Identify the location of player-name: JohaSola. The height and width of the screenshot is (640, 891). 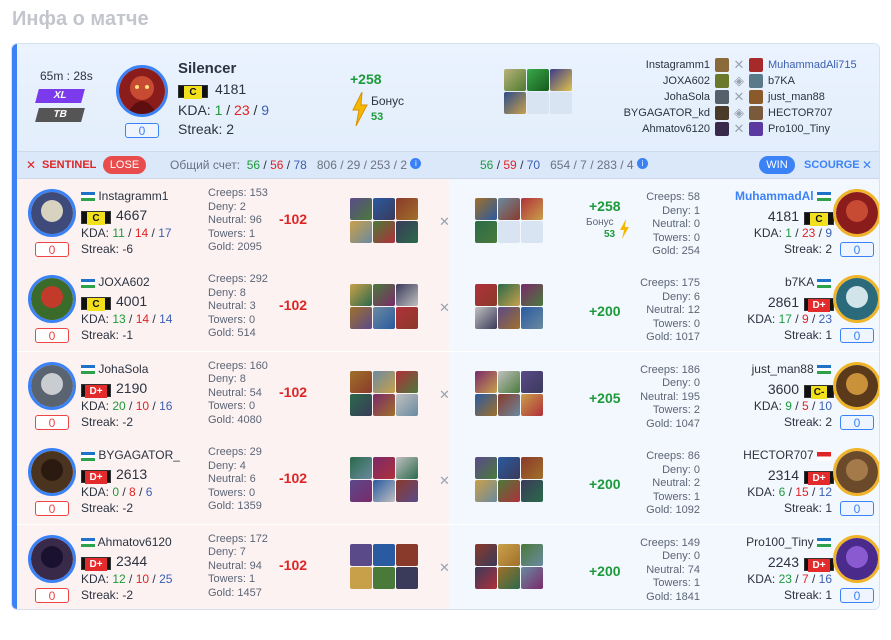
(114, 369).